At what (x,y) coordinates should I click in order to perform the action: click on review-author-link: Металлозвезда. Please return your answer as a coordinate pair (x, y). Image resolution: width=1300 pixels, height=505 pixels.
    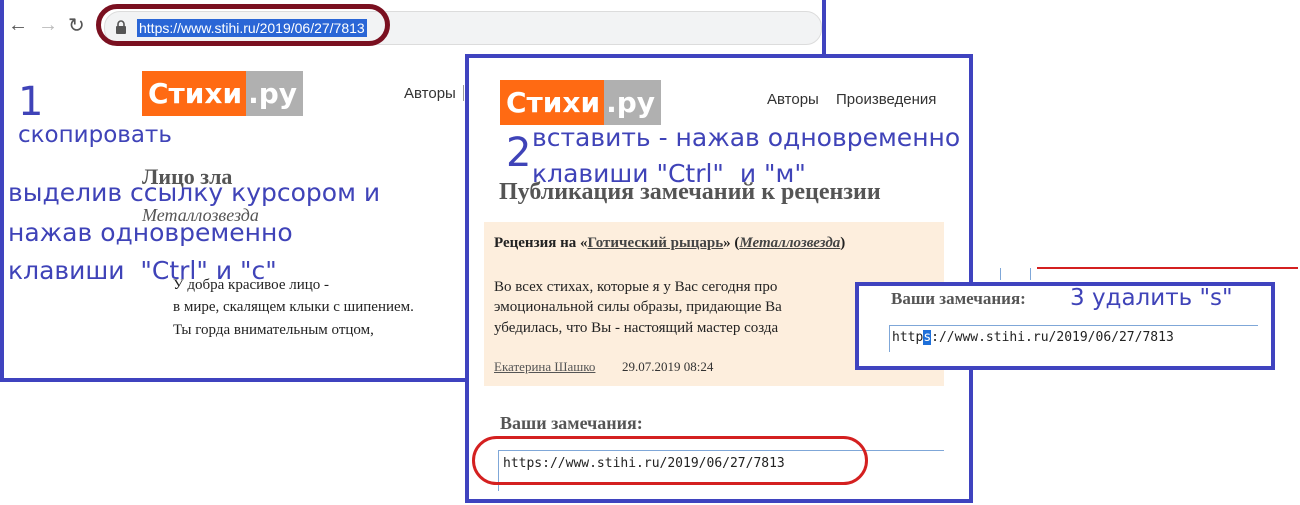
    Looking at the image, I should click on (789, 243).